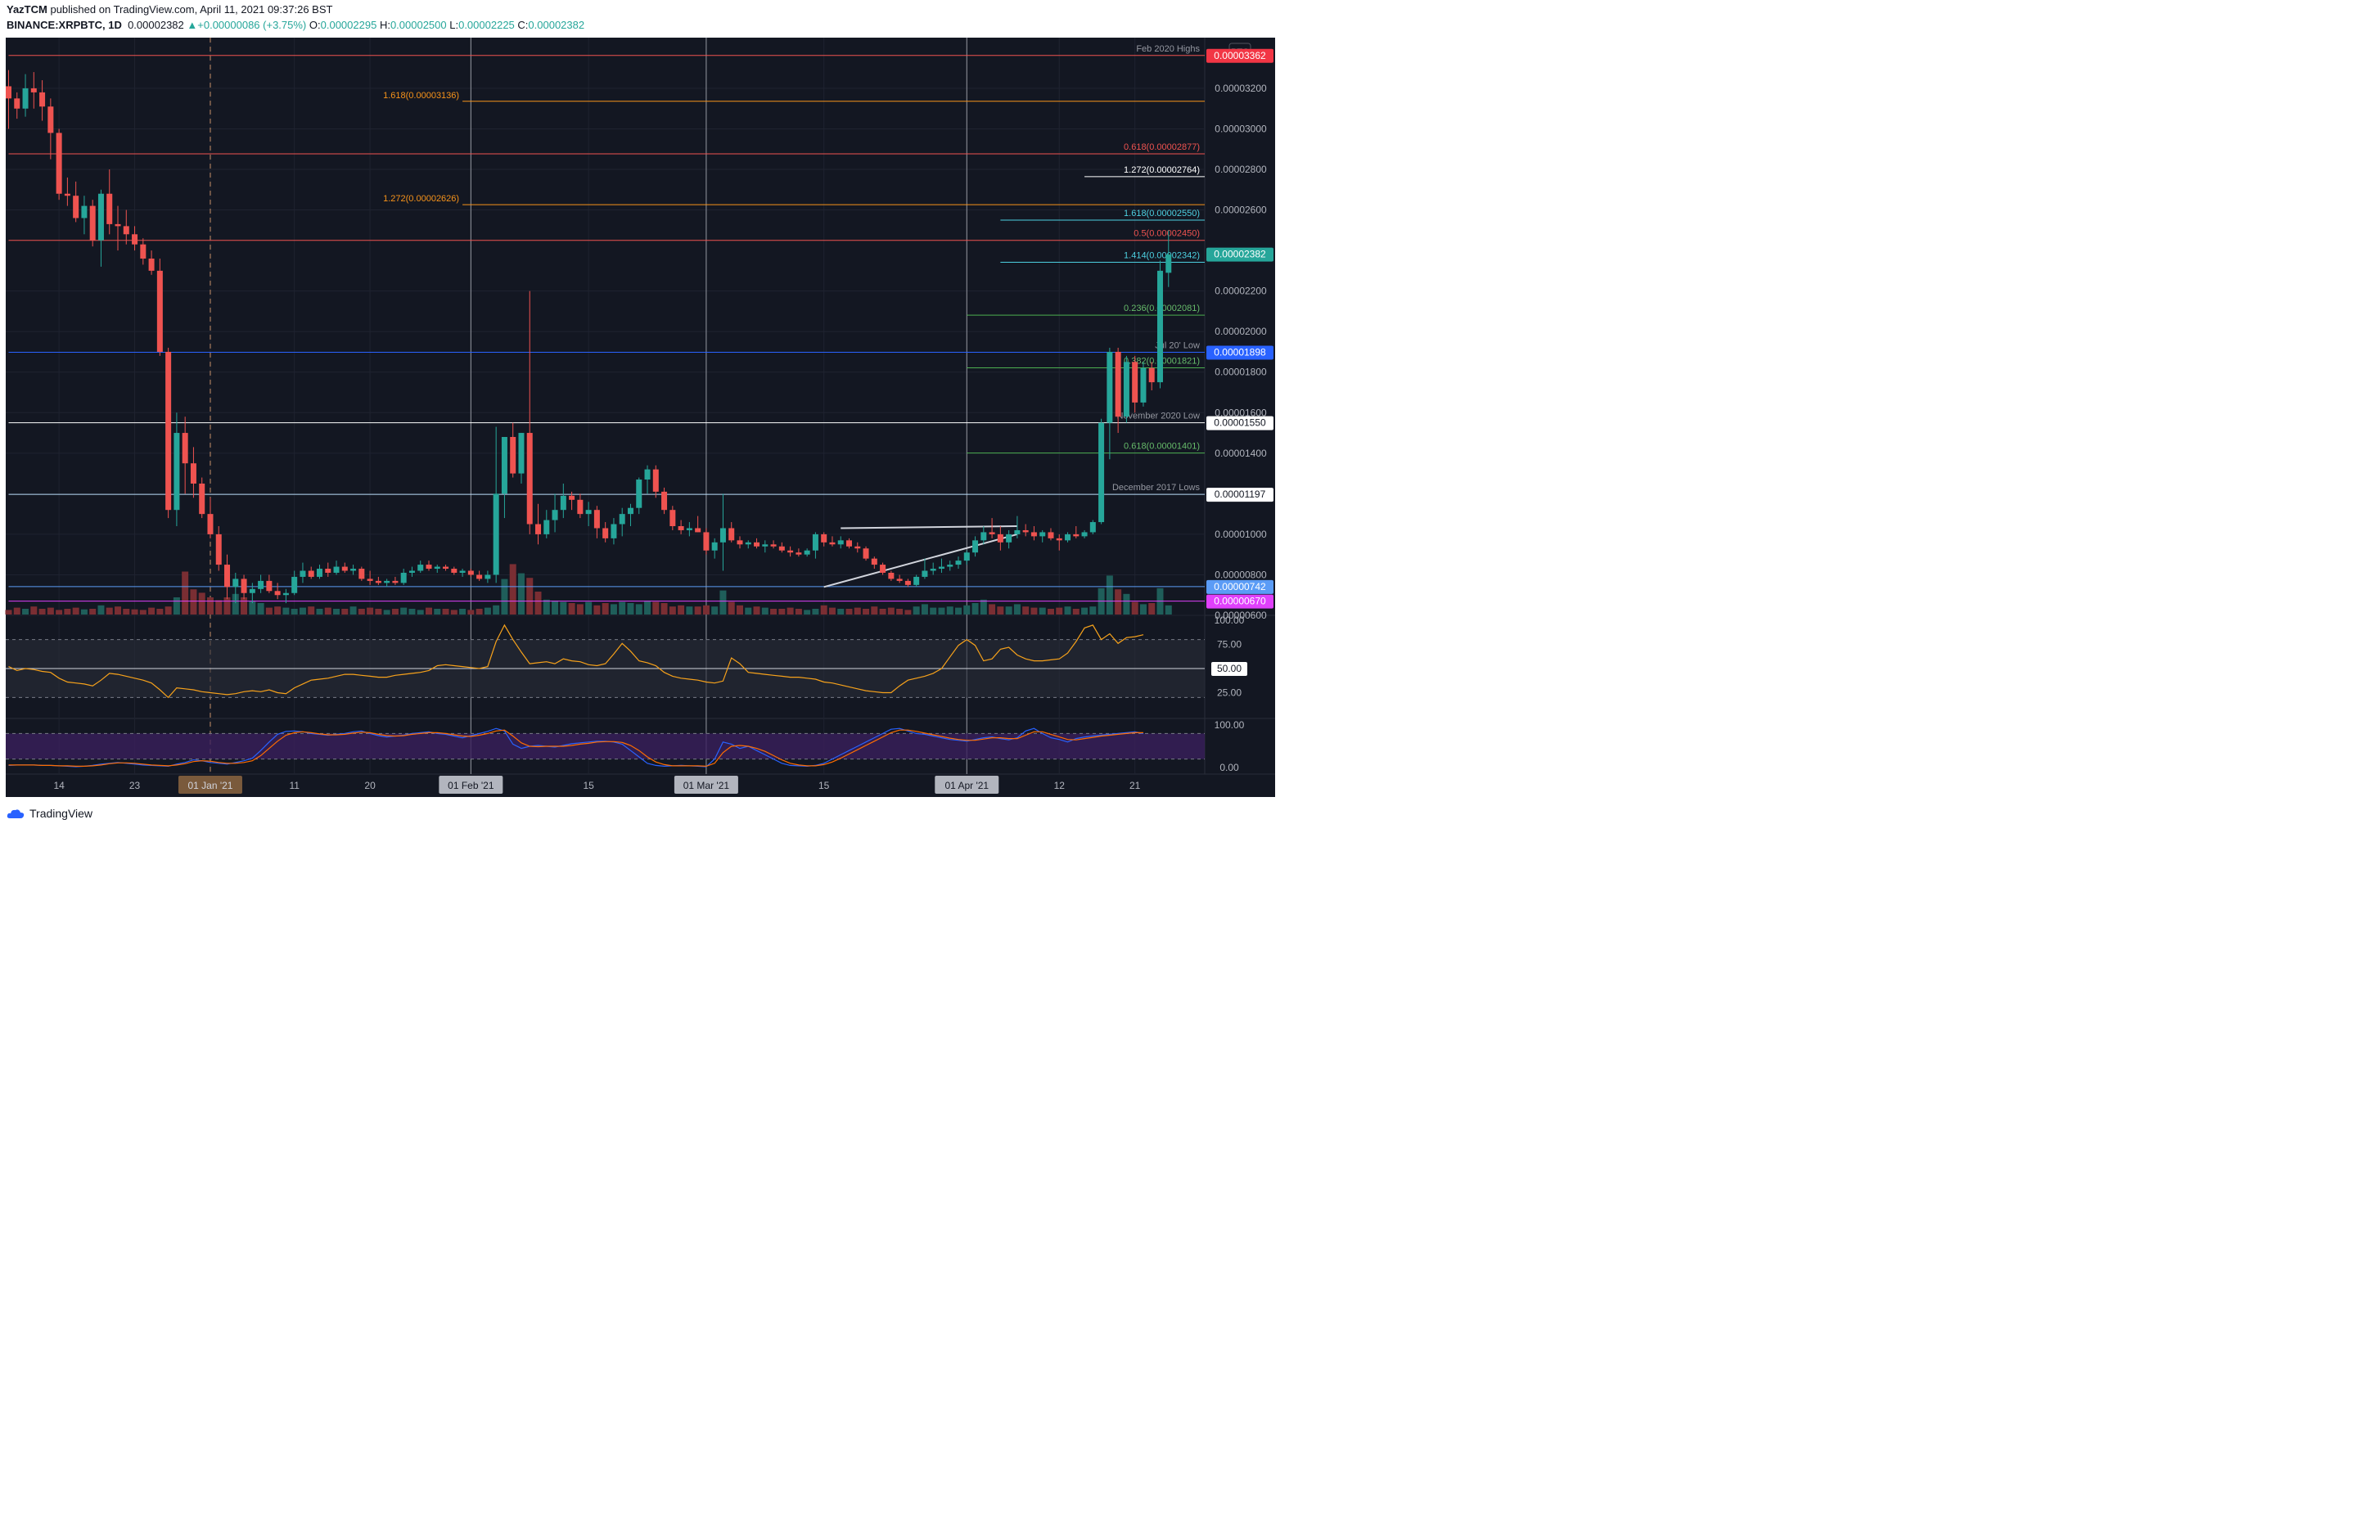 This screenshot has height=1540, width=2380. Describe the element at coordinates (605, 746) in the screenshot. I see `stoch-band` at that location.